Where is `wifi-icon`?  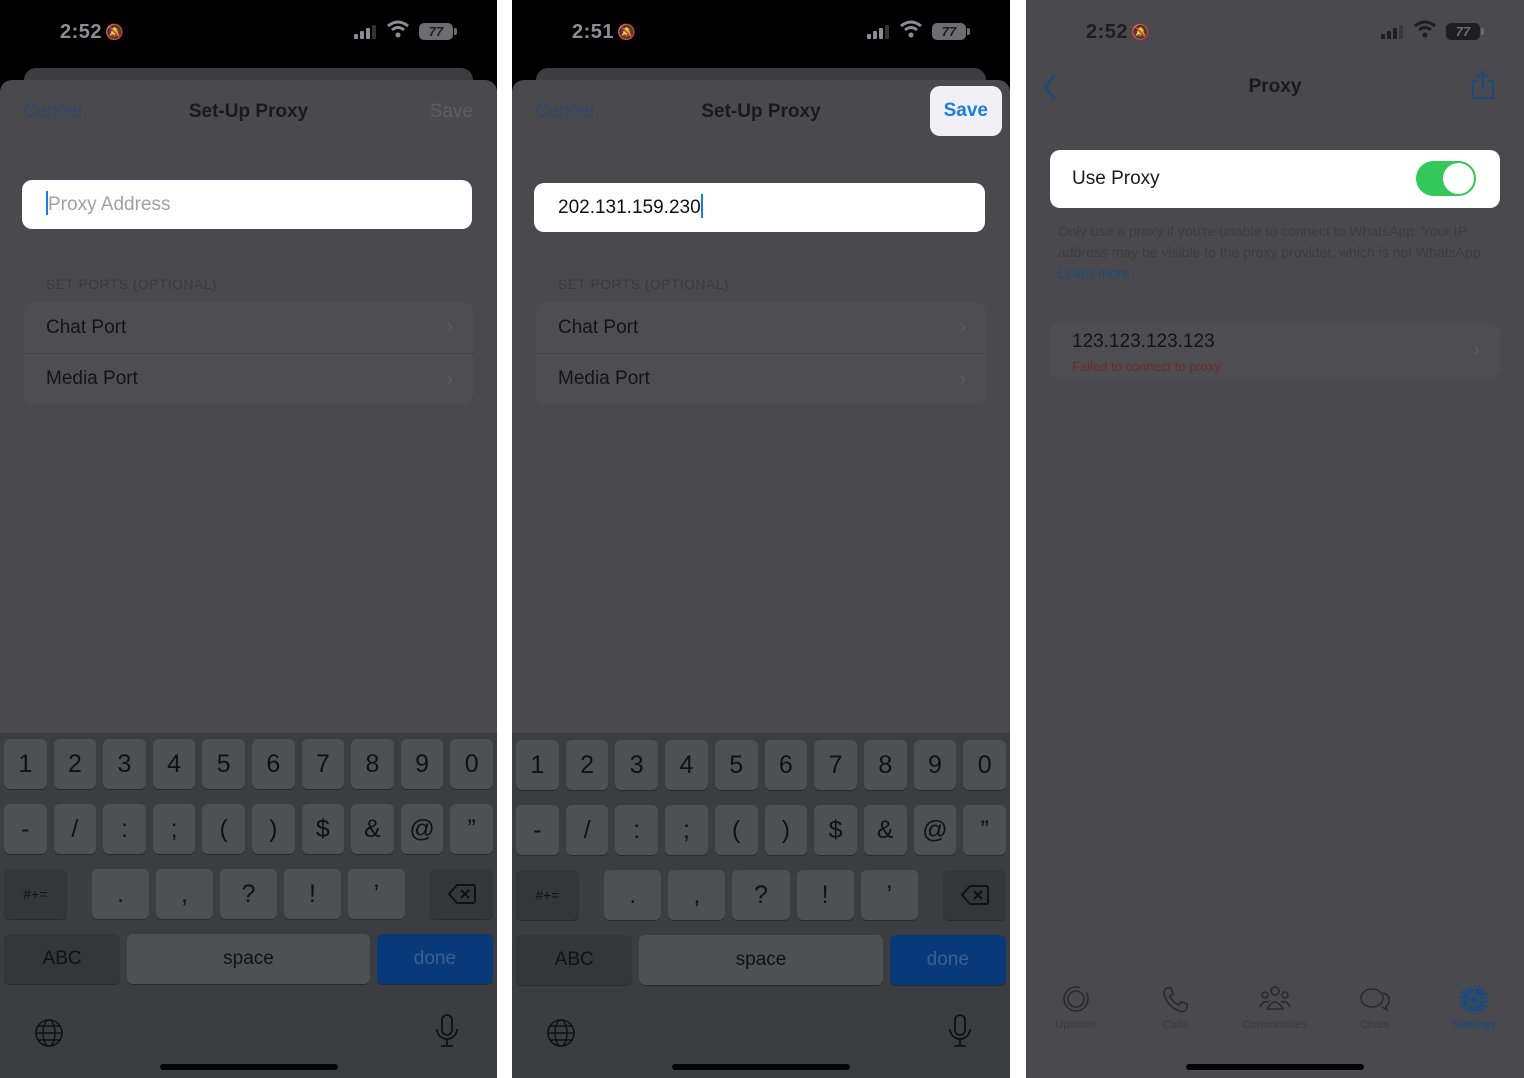
wifi-icon is located at coordinates (398, 29).